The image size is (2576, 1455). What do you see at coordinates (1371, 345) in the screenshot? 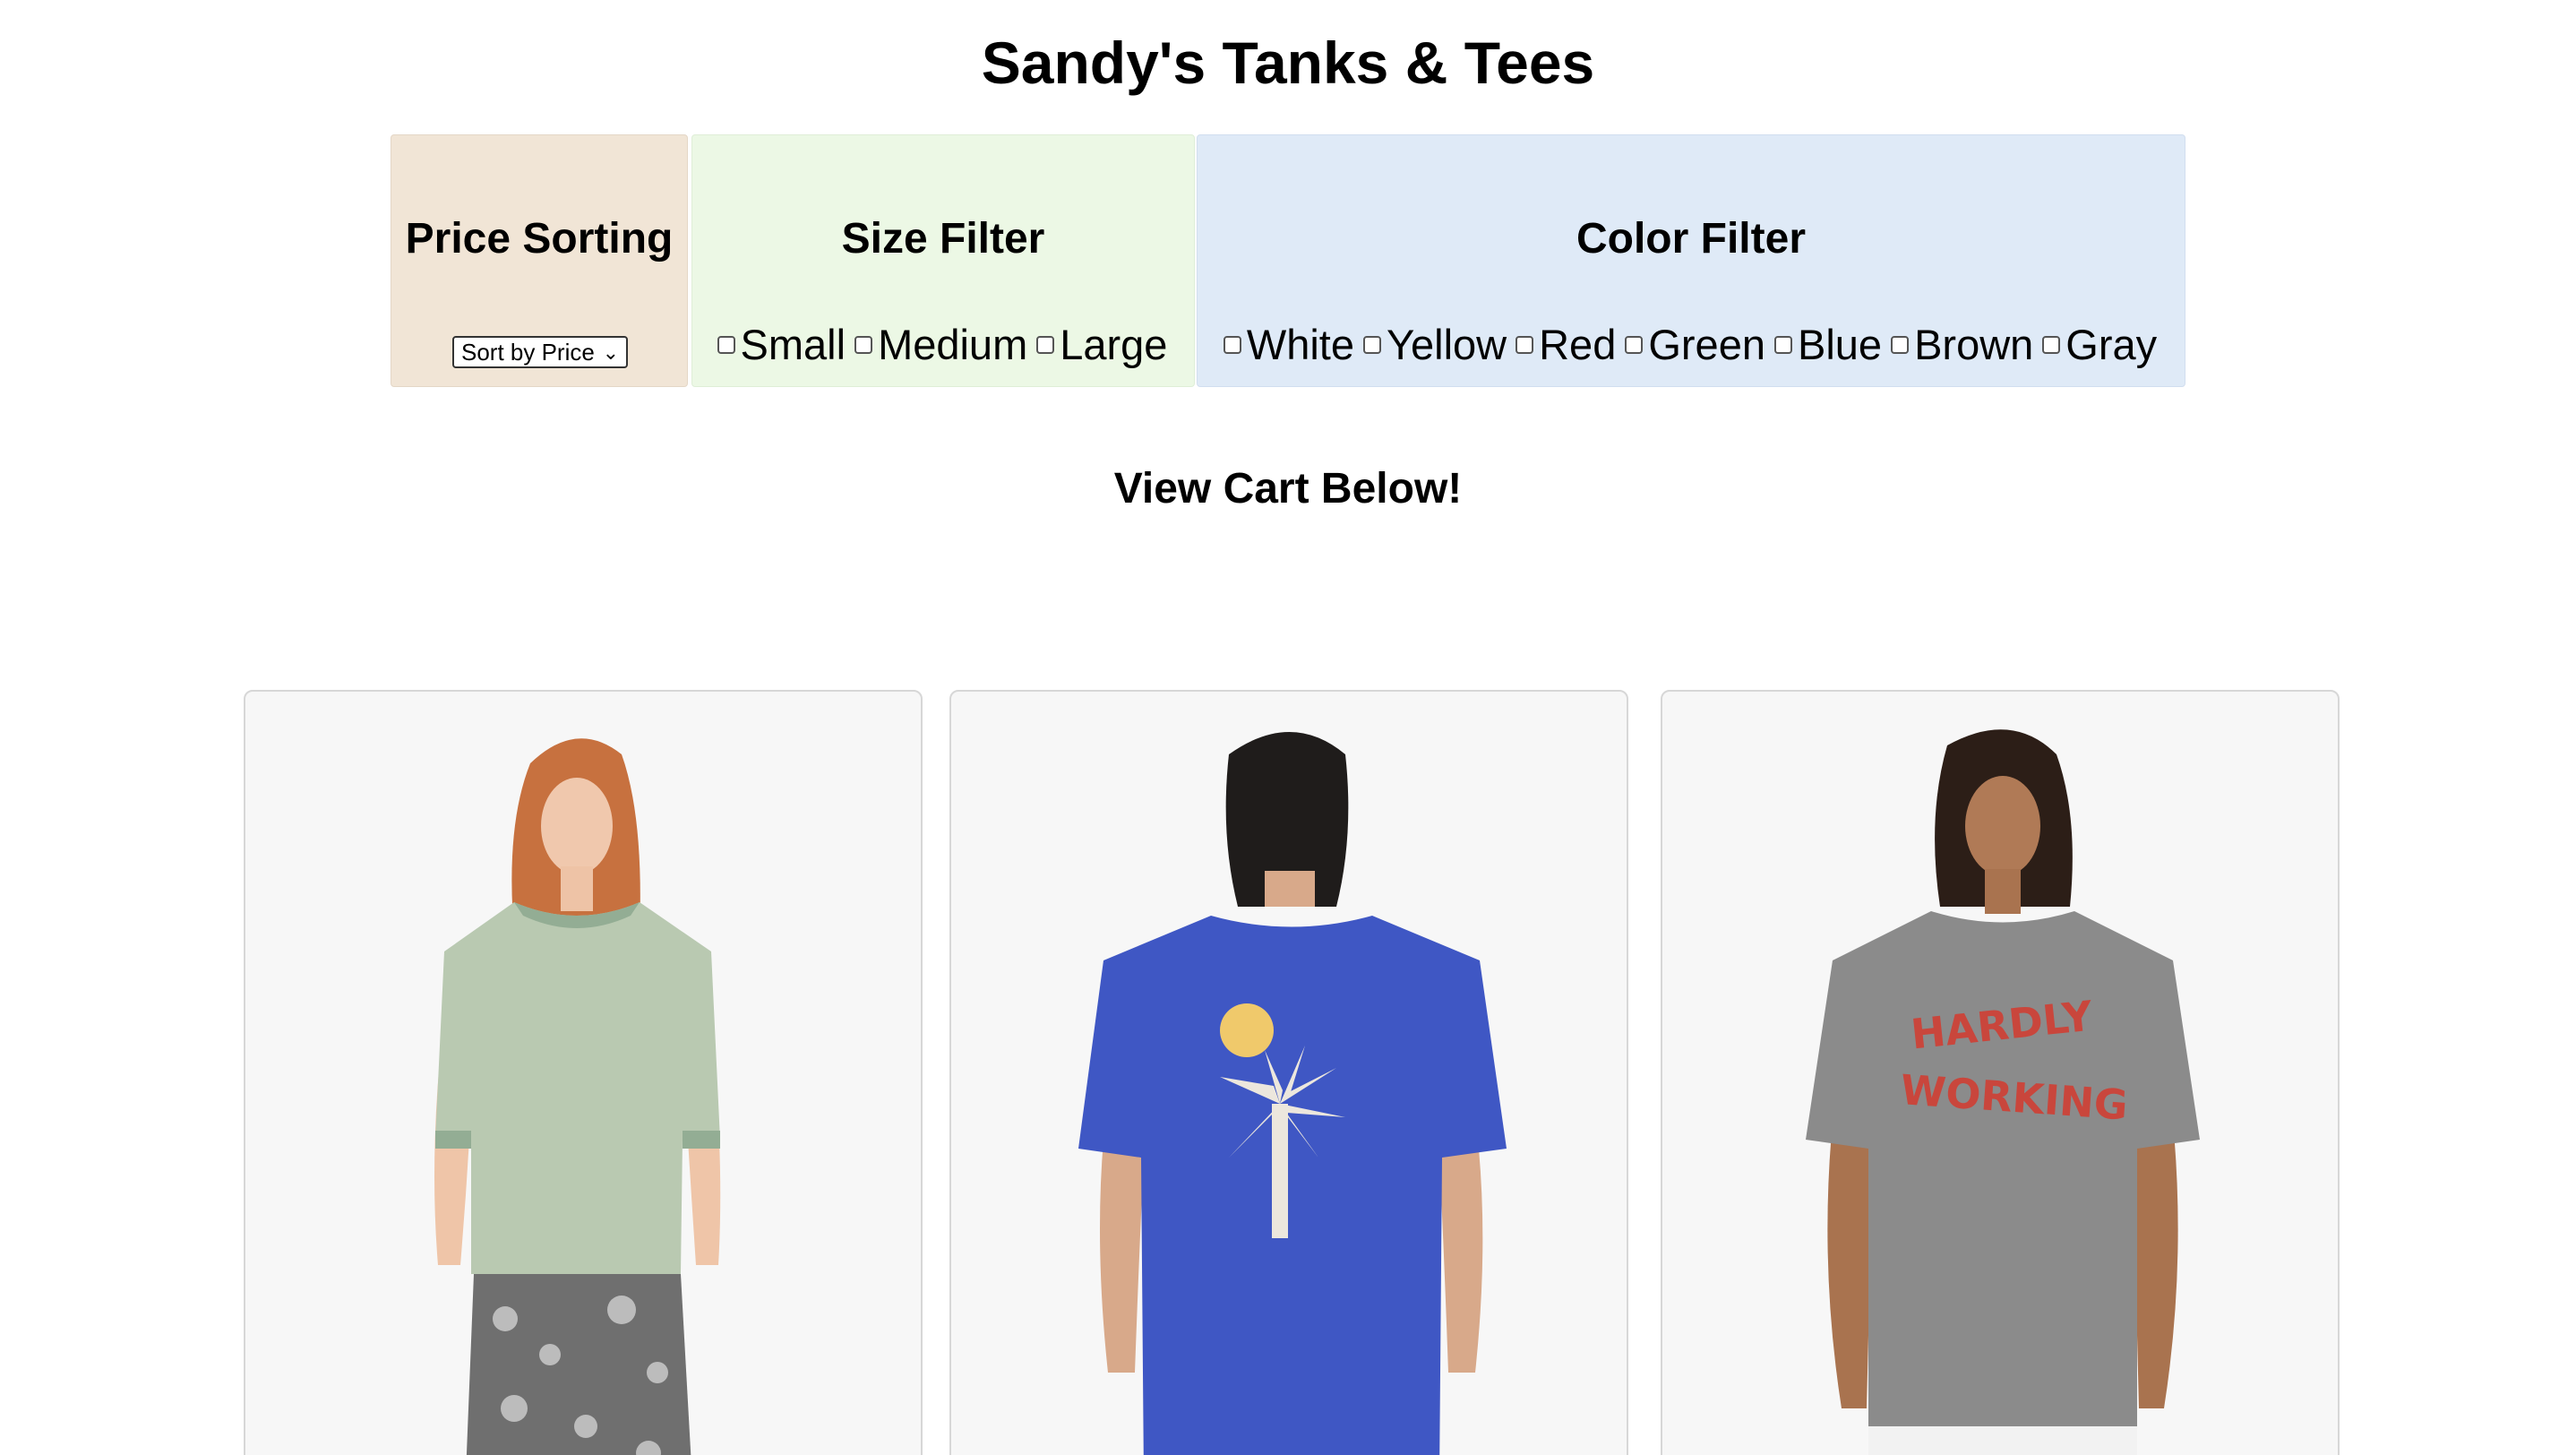
I see `color-yellow-checkbox` at bounding box center [1371, 345].